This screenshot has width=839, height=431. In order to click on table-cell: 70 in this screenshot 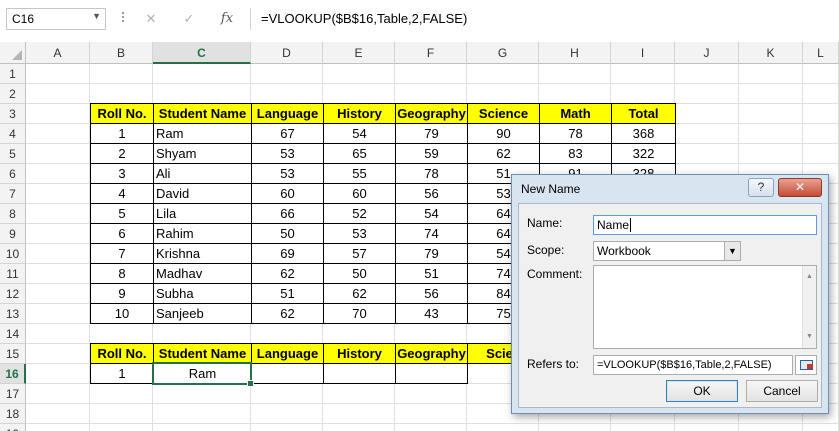, I will do `click(359, 313)`.